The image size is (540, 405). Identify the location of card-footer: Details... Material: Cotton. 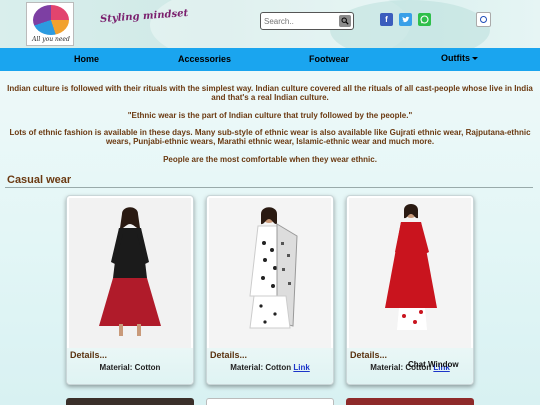
(130, 366).